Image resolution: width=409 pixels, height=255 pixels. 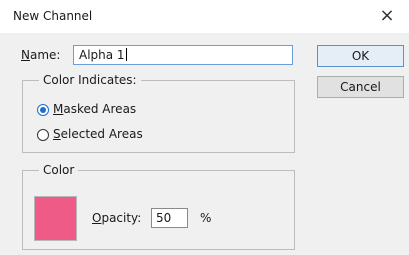 What do you see at coordinates (59, 170) in the screenshot?
I see `color-legend: Color` at bounding box center [59, 170].